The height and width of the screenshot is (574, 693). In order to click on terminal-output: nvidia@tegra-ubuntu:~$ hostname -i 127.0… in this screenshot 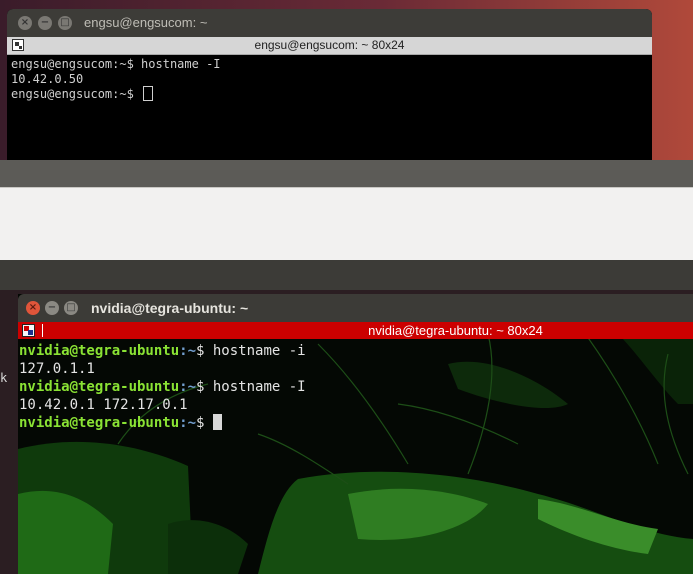, I will do `click(162, 387)`.